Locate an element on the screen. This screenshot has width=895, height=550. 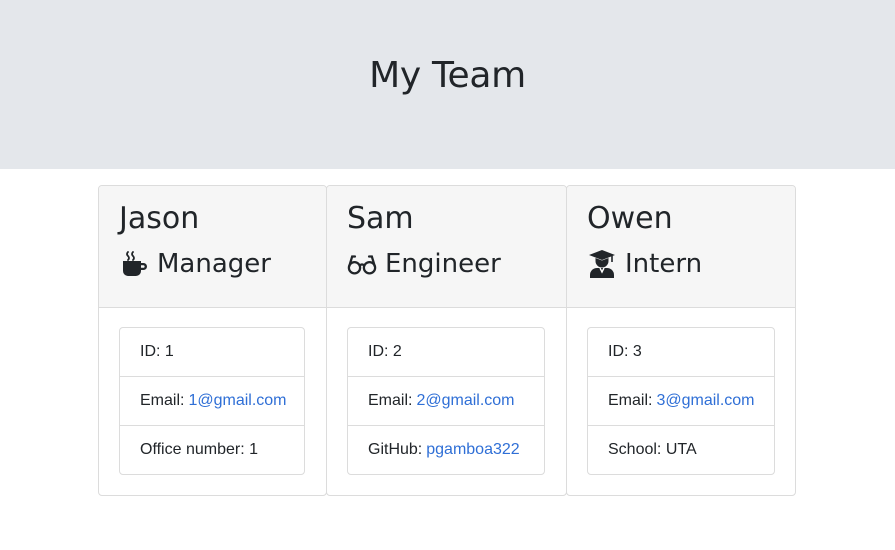
card-header: Sam Engineer is located at coordinates (446, 247).